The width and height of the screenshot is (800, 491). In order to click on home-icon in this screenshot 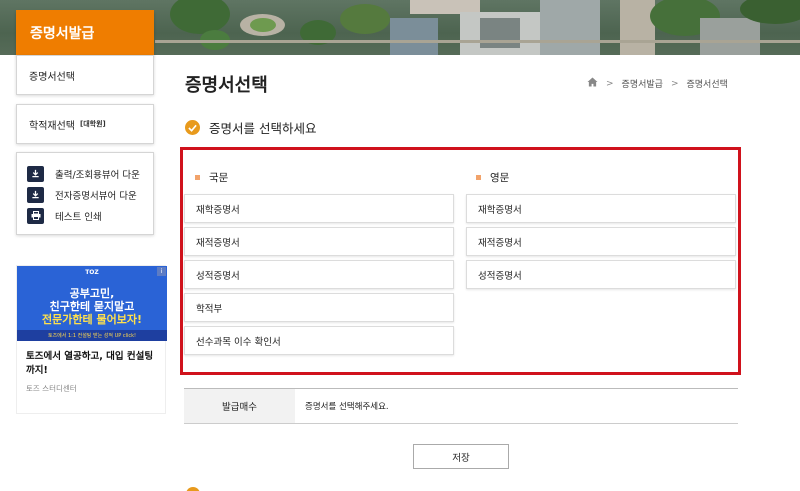, I will do `click(592, 83)`.